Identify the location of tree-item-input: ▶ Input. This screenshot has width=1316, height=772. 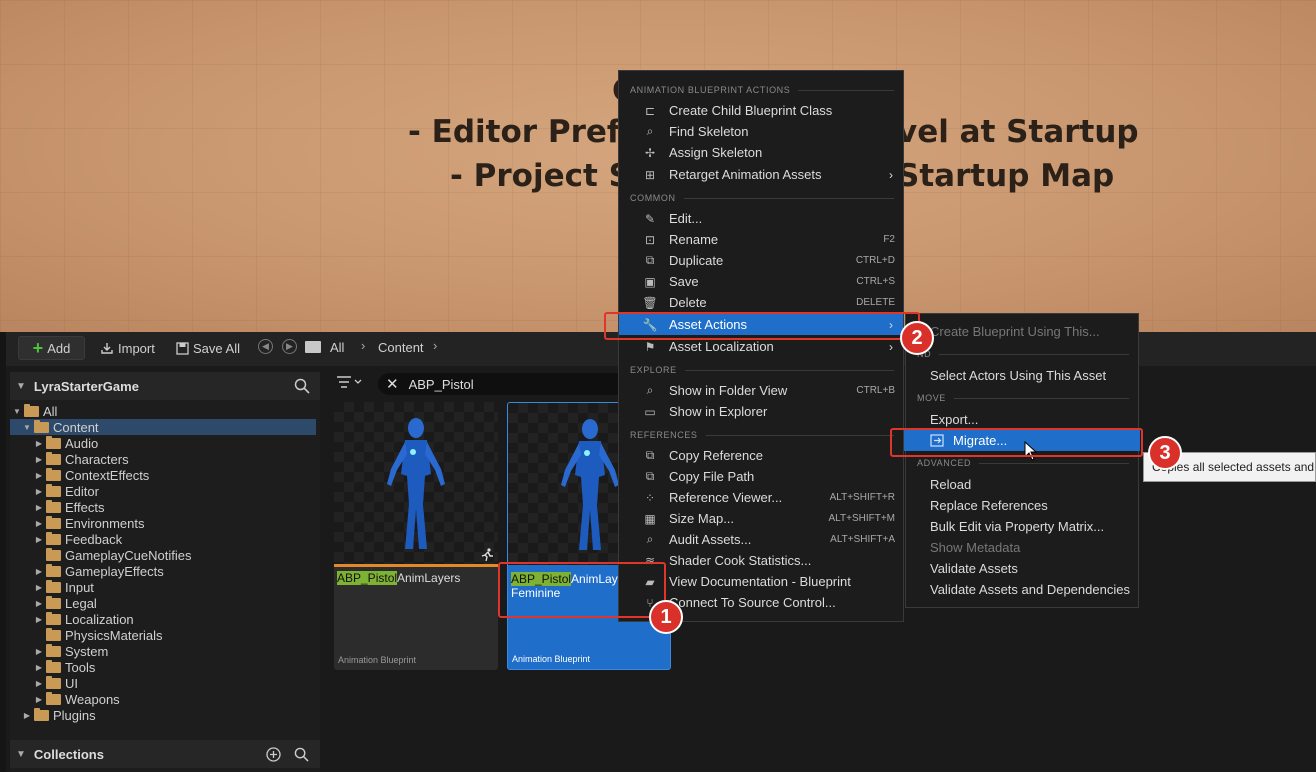
(163, 587).